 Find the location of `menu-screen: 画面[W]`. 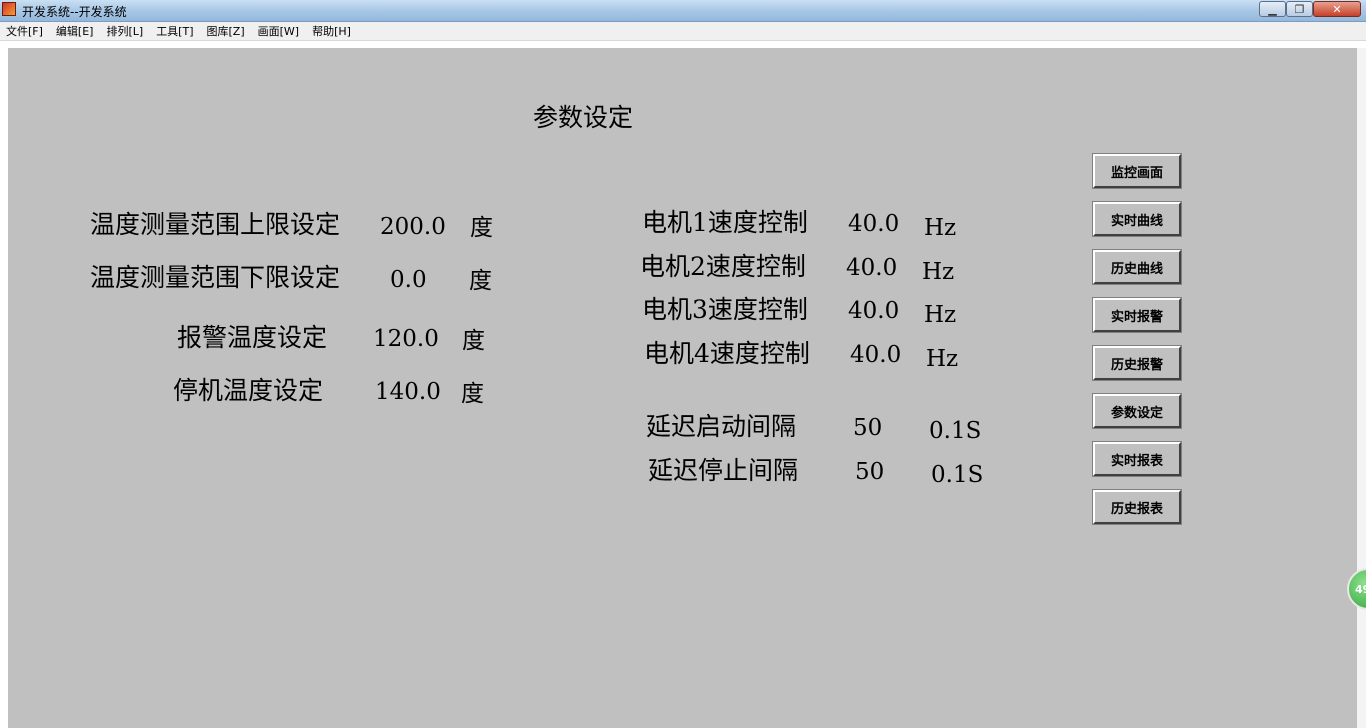

menu-screen: 画面[W] is located at coordinates (279, 31).